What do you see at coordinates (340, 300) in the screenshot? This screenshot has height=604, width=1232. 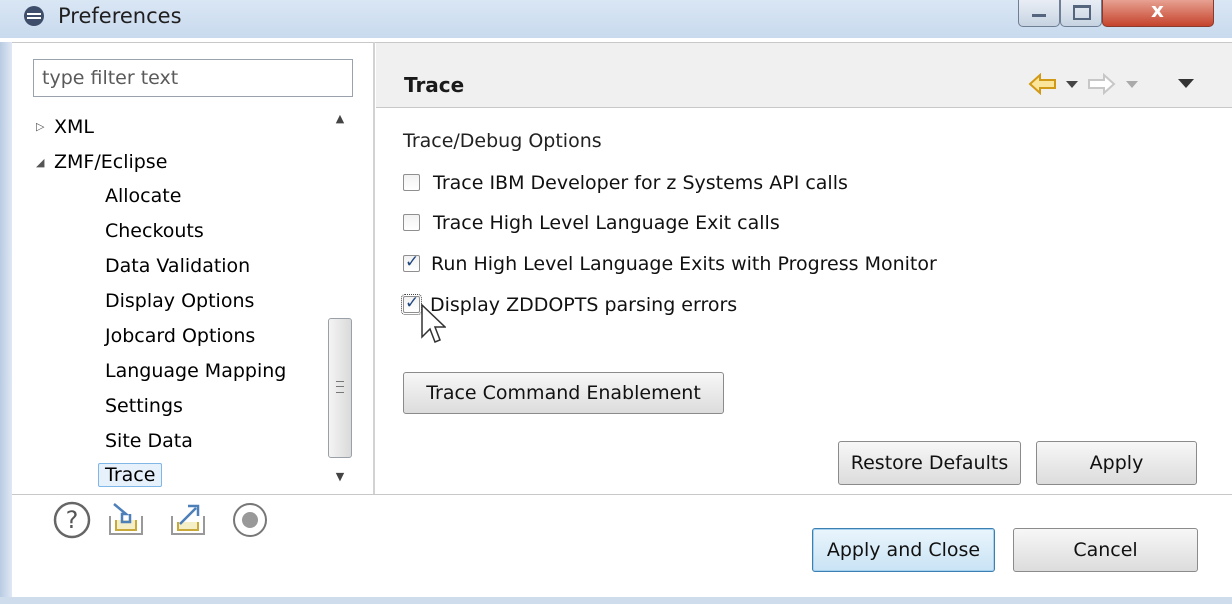 I see `tree-scrollbar: ▲ ▼` at bounding box center [340, 300].